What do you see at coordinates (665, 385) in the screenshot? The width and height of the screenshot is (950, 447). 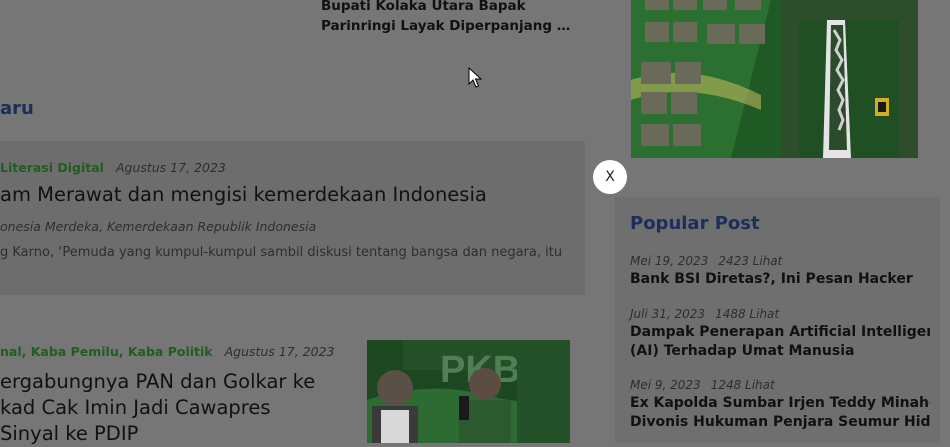 I see `popular-post-date: Mei 9, 2023` at bounding box center [665, 385].